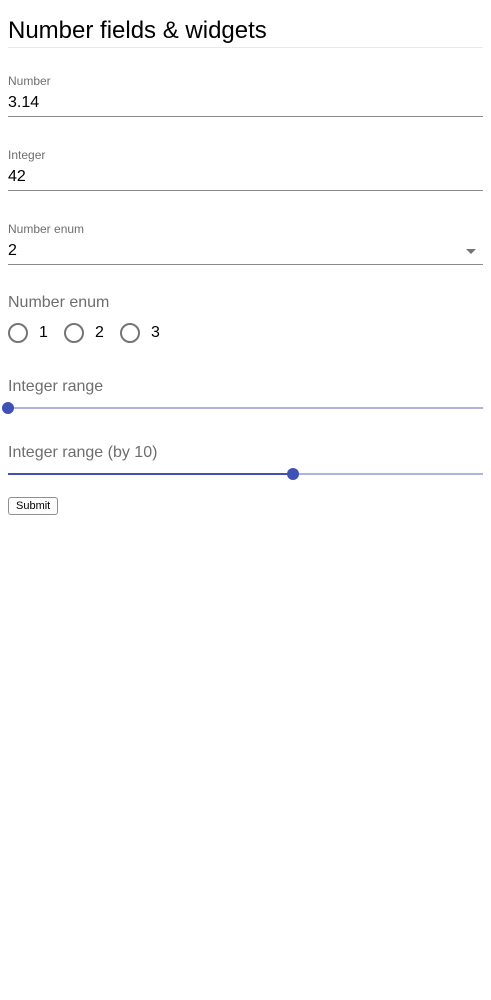  What do you see at coordinates (83, 452) in the screenshot?
I see `integer-range-by-10-label: Integer range (by 10)` at bounding box center [83, 452].